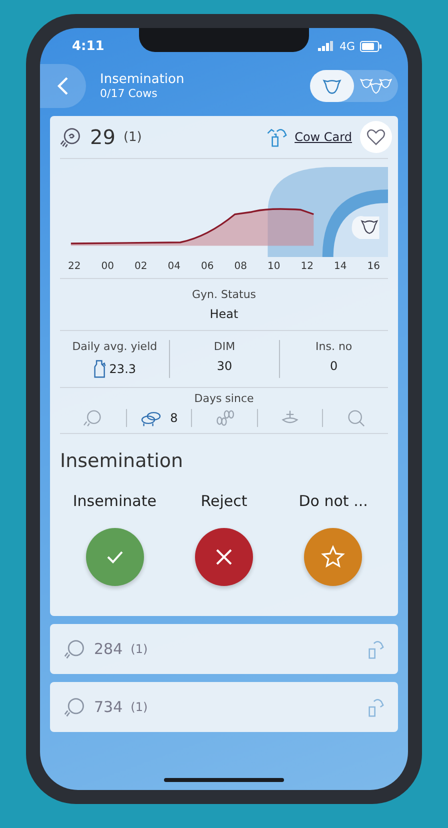  I want to click on section-title: Insemination, so click(122, 461).